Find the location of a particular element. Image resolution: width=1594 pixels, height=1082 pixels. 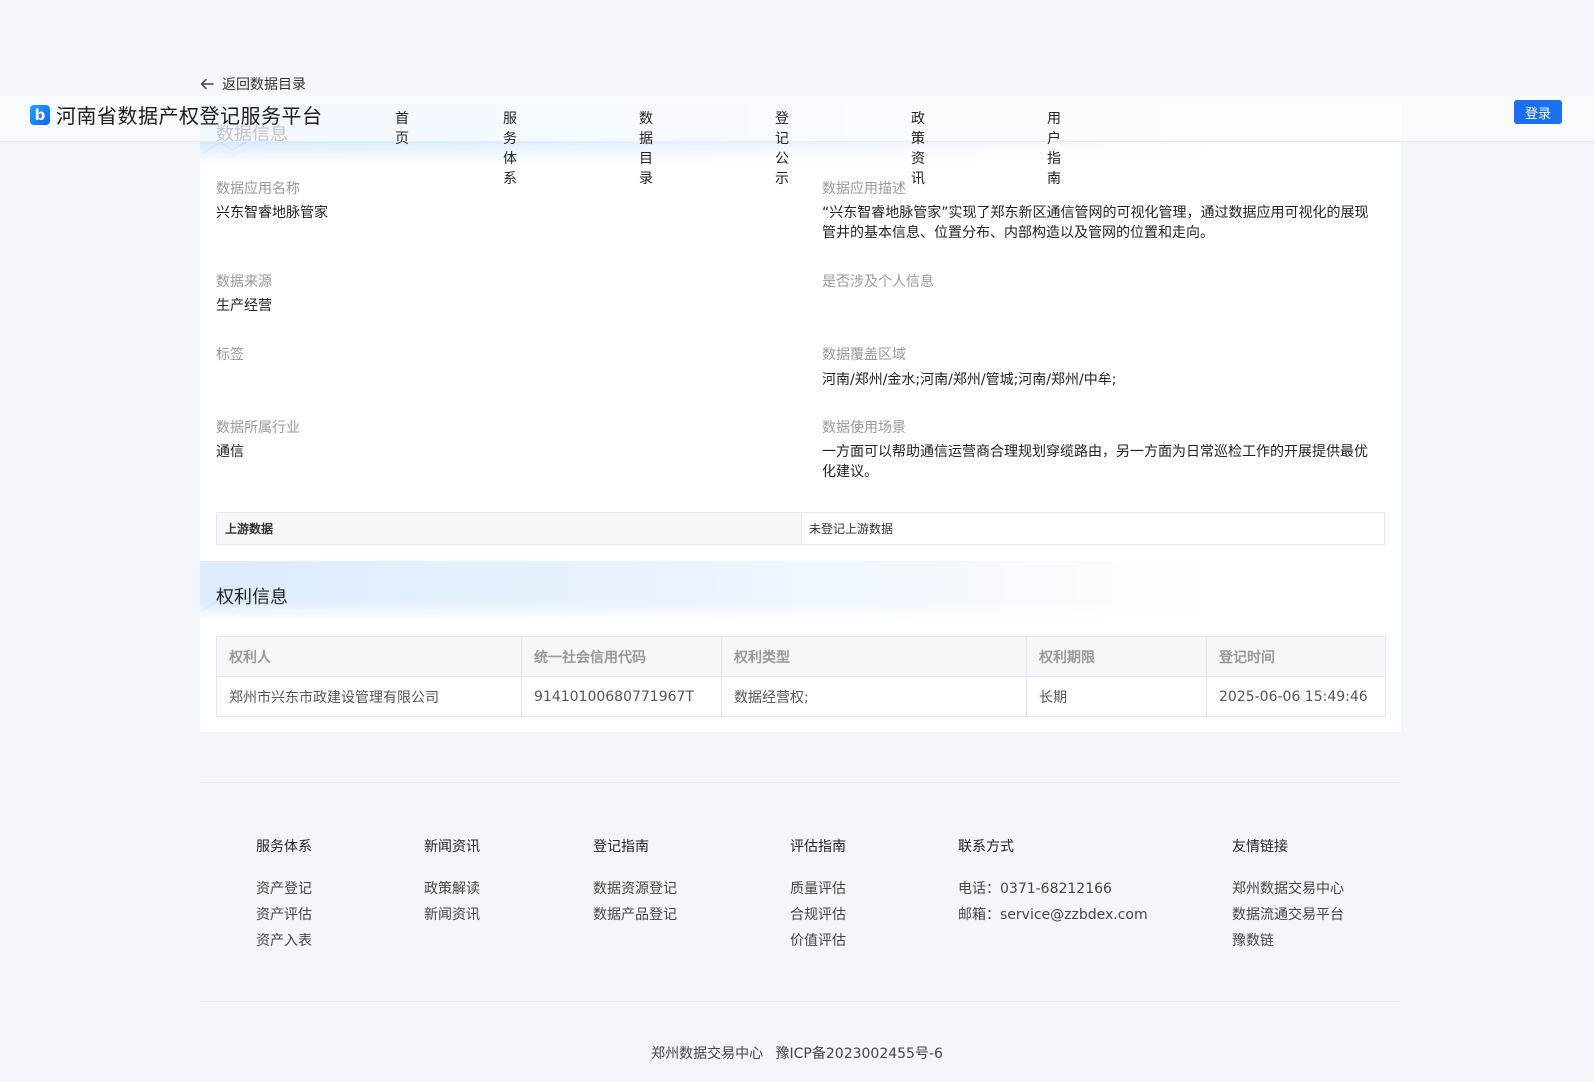

field-value-app-name: 兴东智睿地脉管家 is located at coordinates (272, 213).